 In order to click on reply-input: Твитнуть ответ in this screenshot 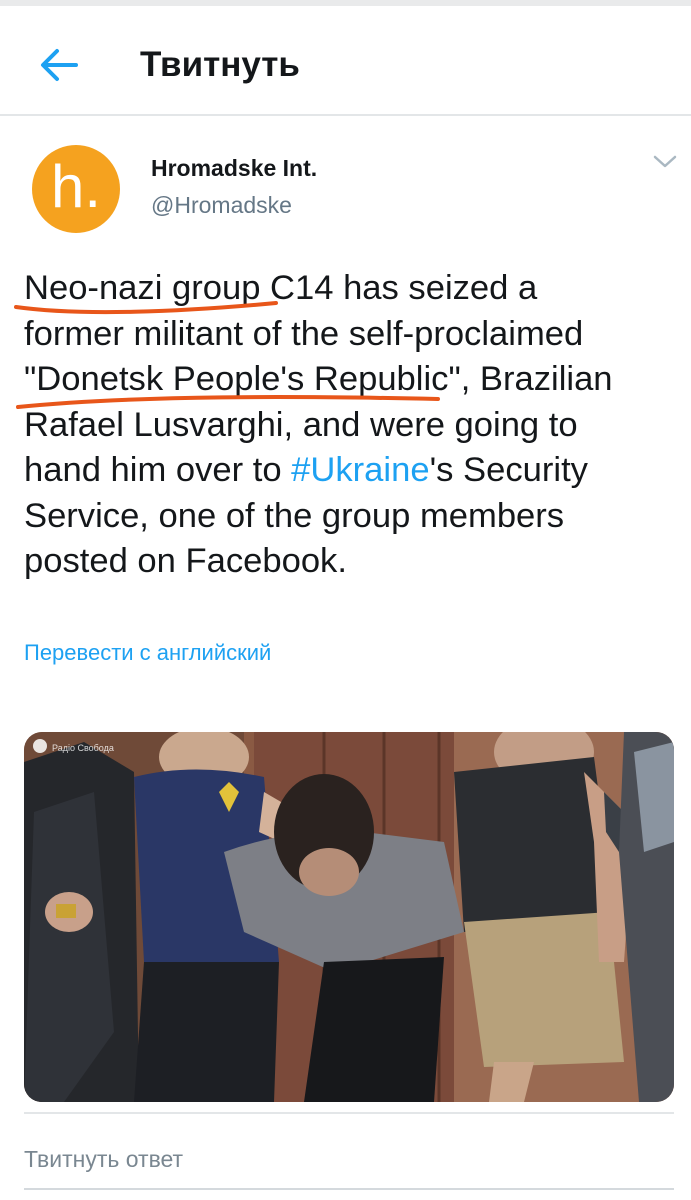, I will do `click(103, 1159)`.